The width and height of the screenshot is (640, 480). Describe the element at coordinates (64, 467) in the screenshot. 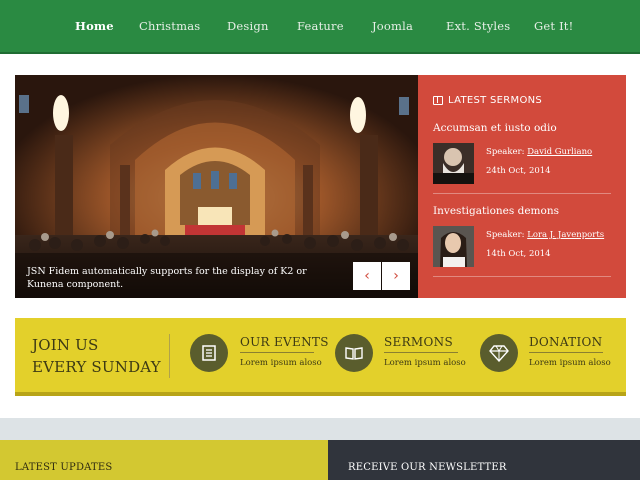

I see `latest-updates-title: LATEST UPDATES` at that location.